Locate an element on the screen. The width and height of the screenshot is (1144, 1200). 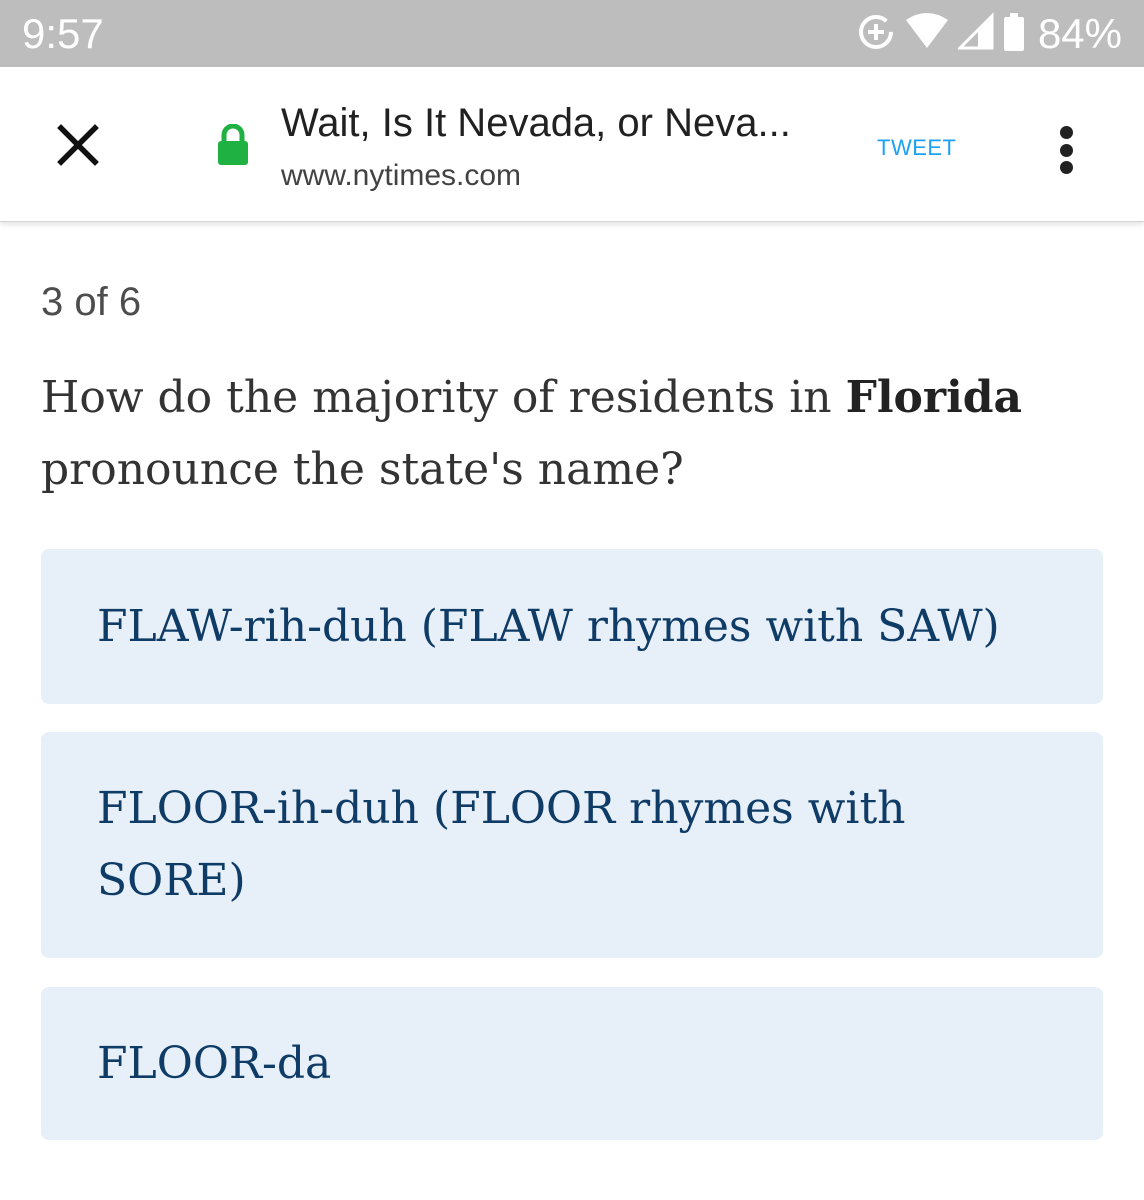
answer-label: FLAW-rih-duh (FLAW rhymes with SAW) is located at coordinates (548, 626).